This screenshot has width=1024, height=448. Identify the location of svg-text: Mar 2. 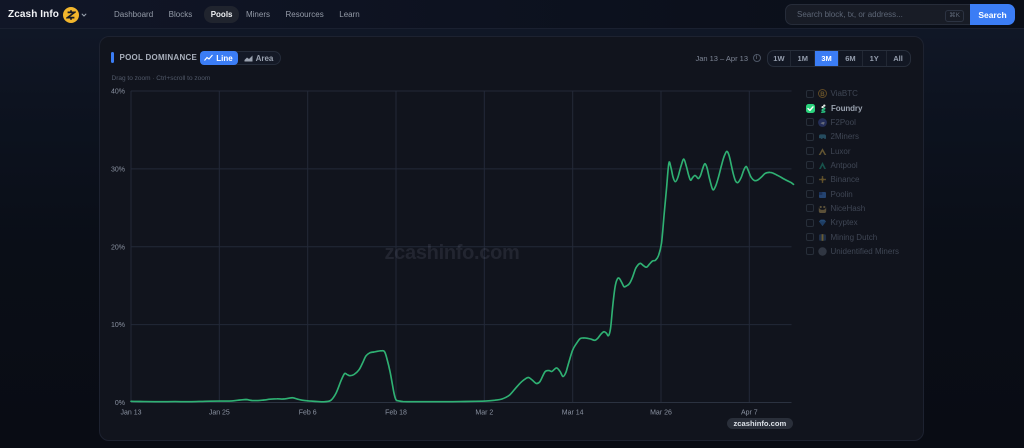
(484, 413).